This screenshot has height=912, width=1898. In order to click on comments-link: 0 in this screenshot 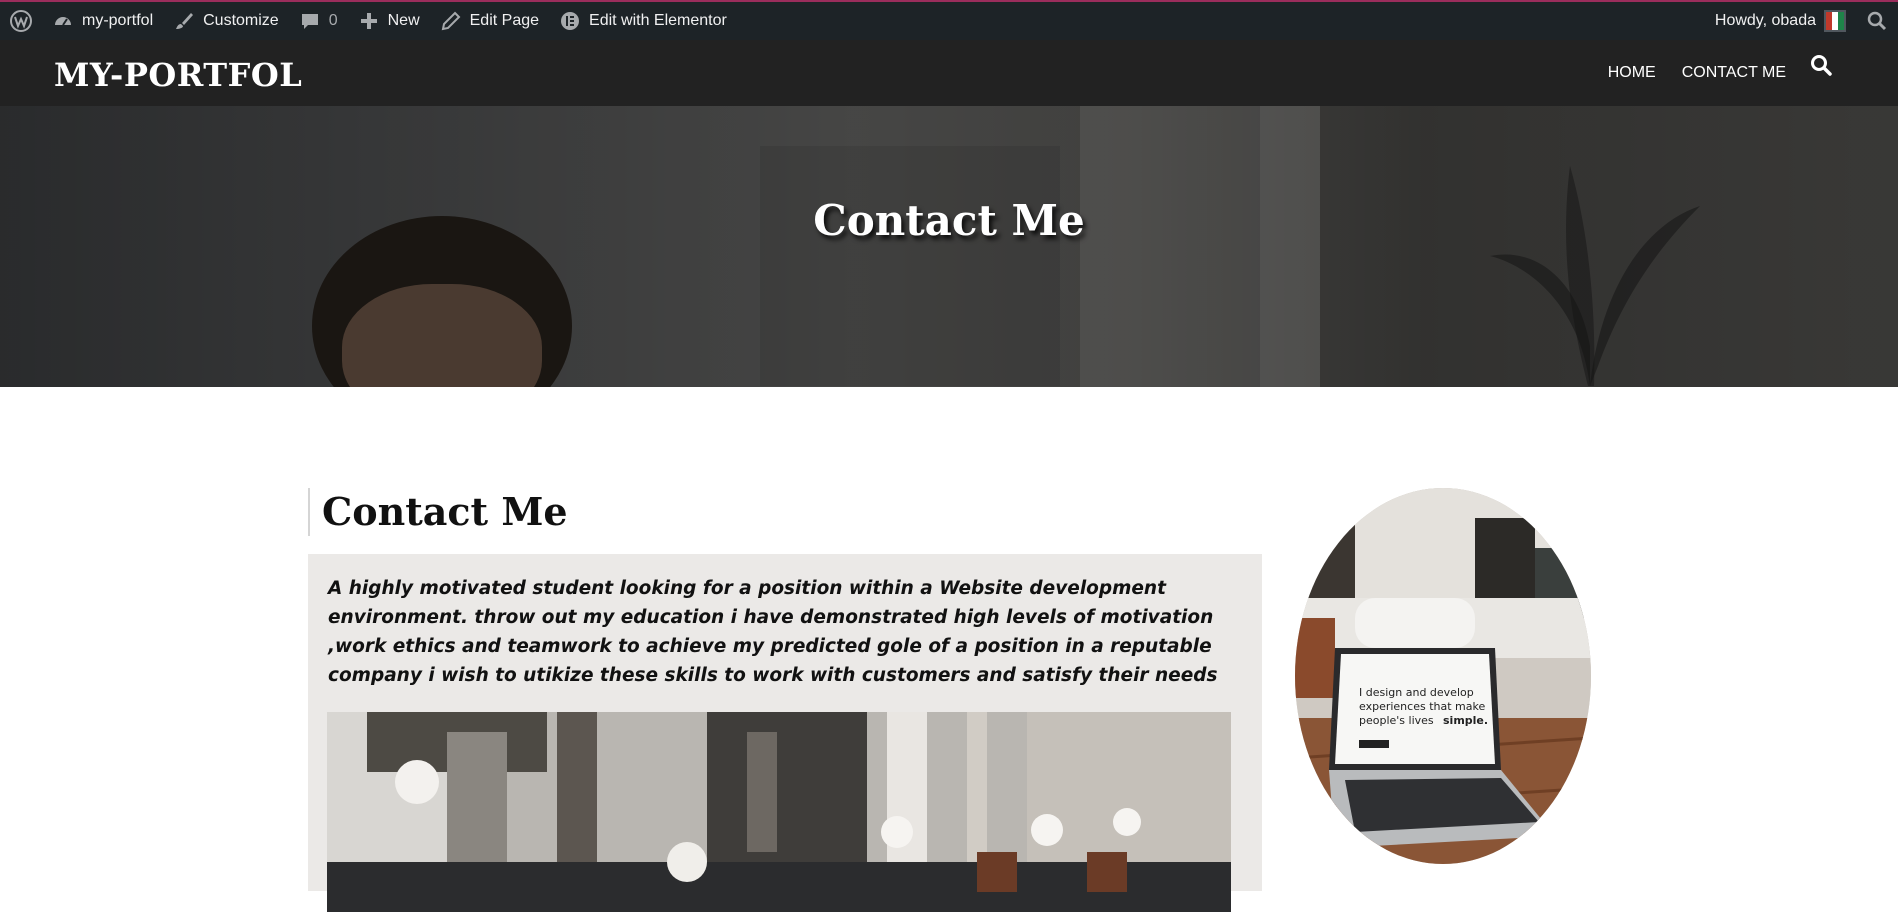, I will do `click(318, 21)`.